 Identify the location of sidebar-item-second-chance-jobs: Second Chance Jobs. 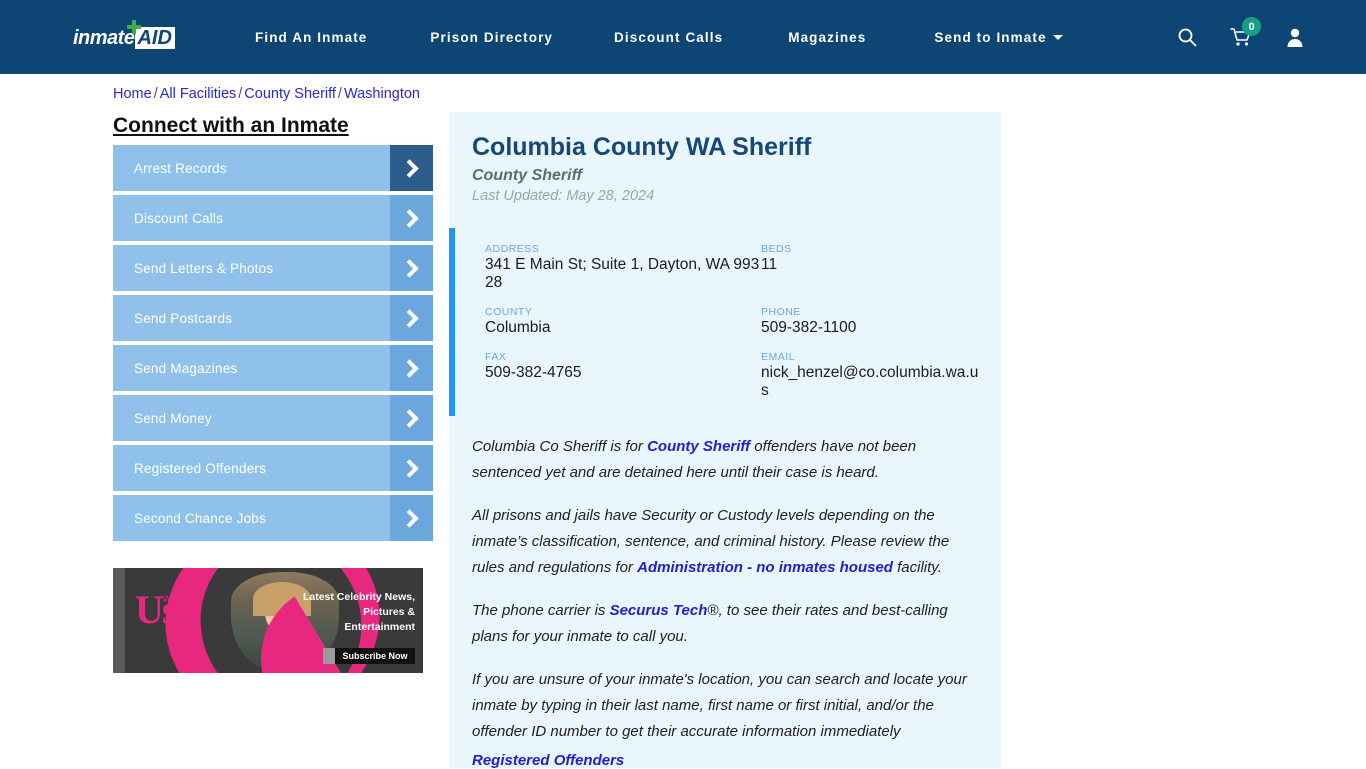
(273, 518).